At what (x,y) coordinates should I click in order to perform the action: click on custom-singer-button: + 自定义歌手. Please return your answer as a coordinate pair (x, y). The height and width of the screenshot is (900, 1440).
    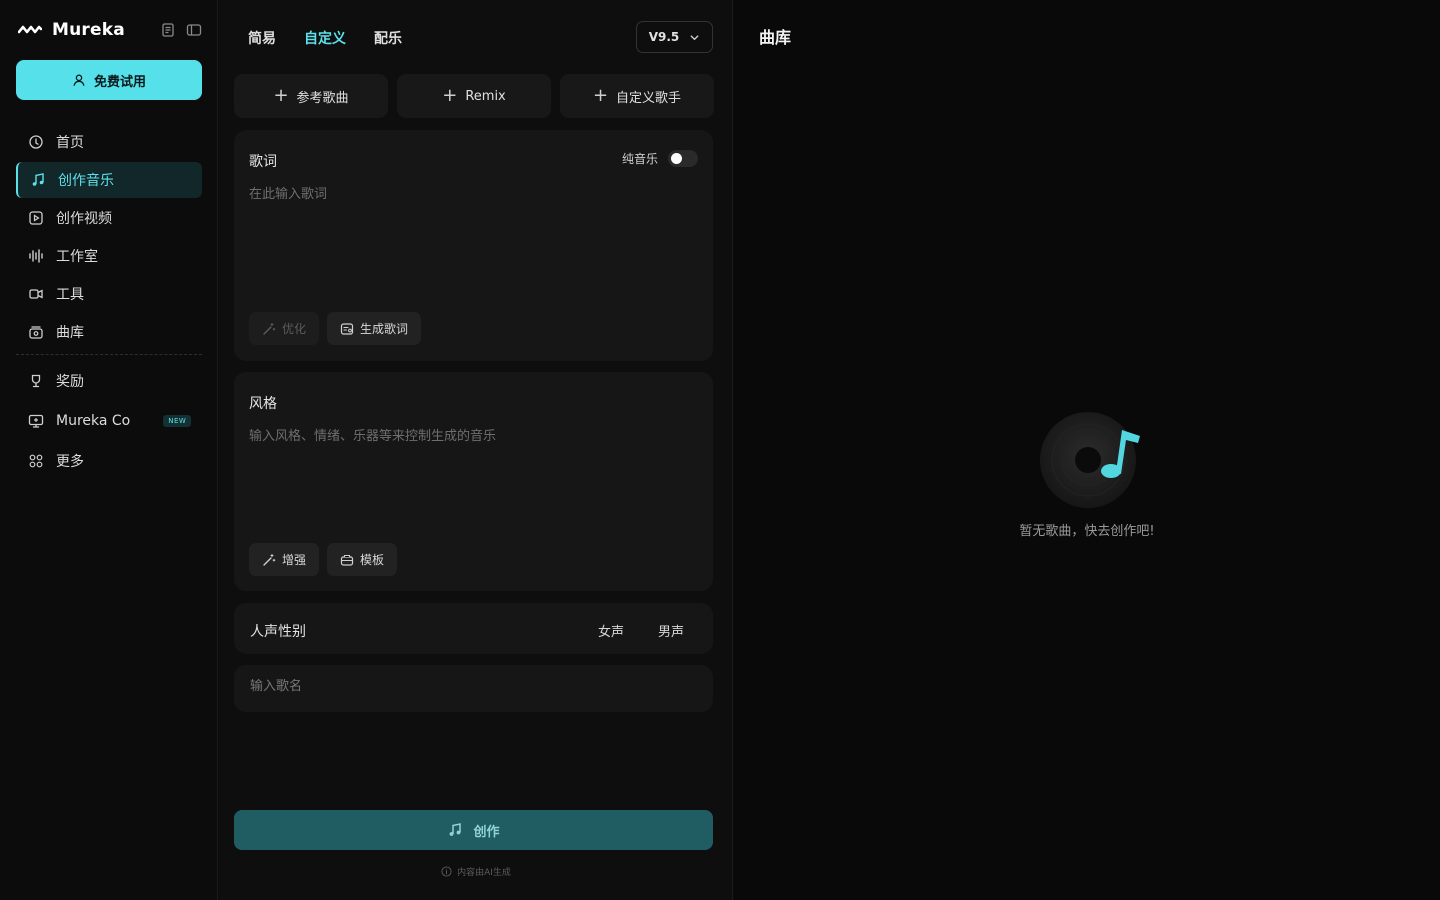
    Looking at the image, I should click on (637, 96).